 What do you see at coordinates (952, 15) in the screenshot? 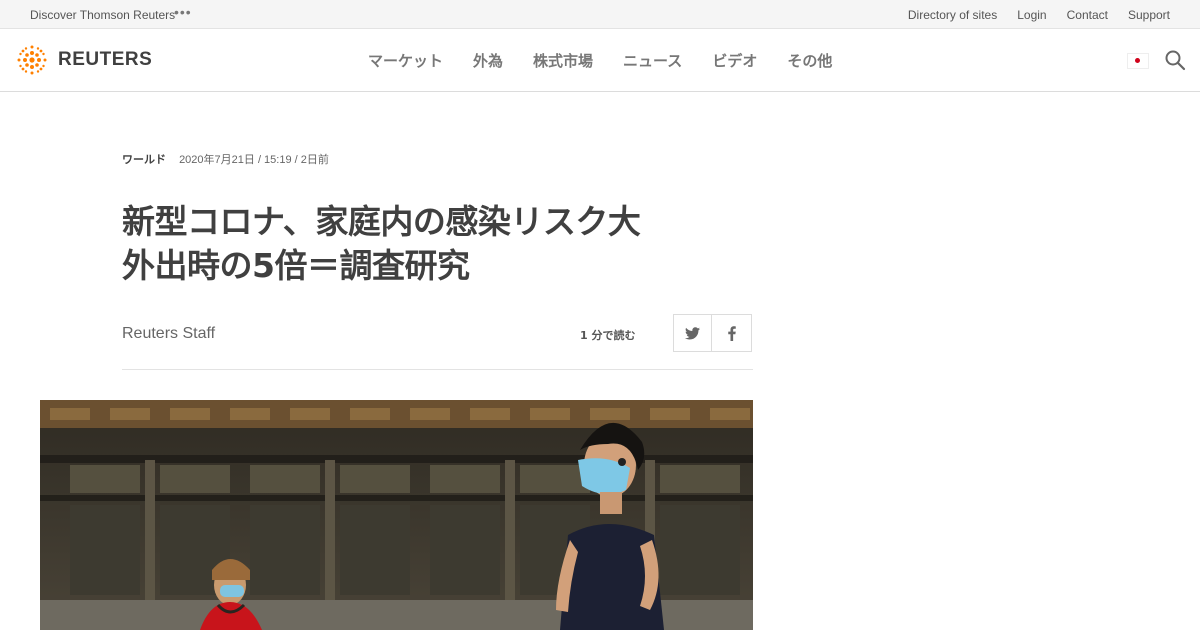
I see `directory-of-sites-link: Directory of sites` at bounding box center [952, 15].